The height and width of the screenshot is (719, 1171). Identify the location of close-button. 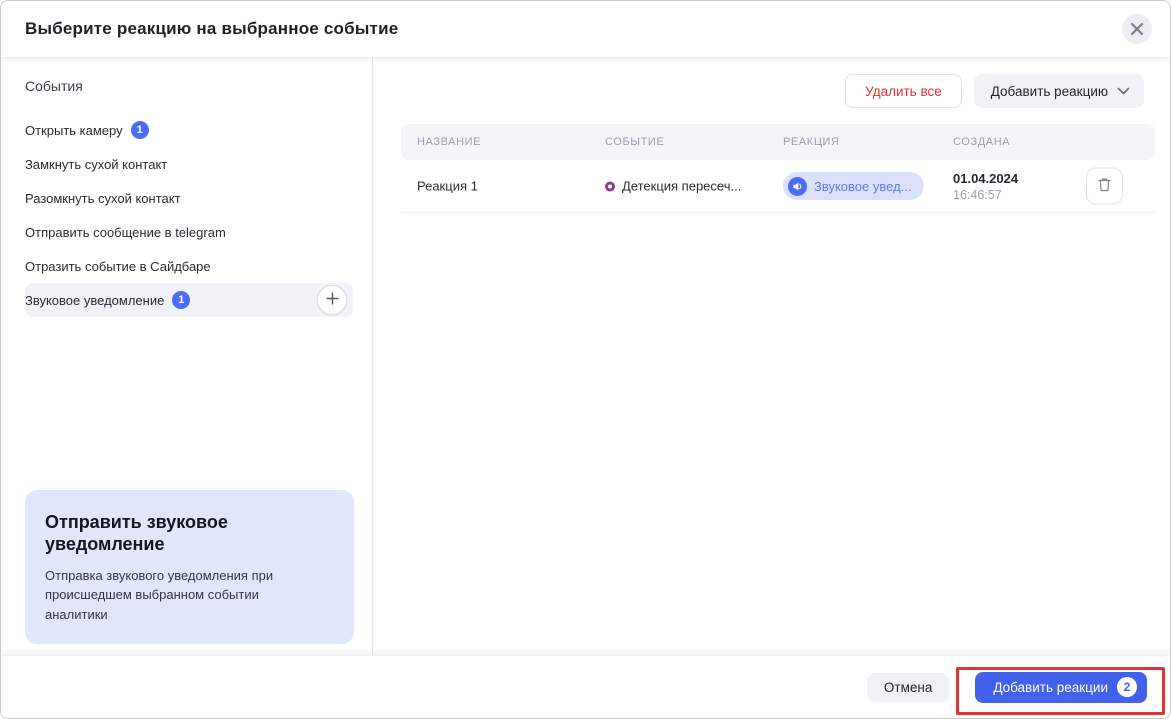
(1137, 29).